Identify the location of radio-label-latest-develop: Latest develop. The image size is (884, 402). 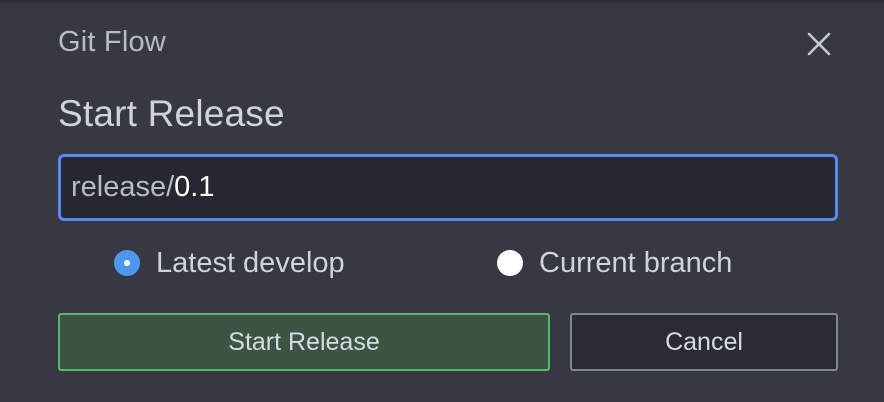
(250, 262).